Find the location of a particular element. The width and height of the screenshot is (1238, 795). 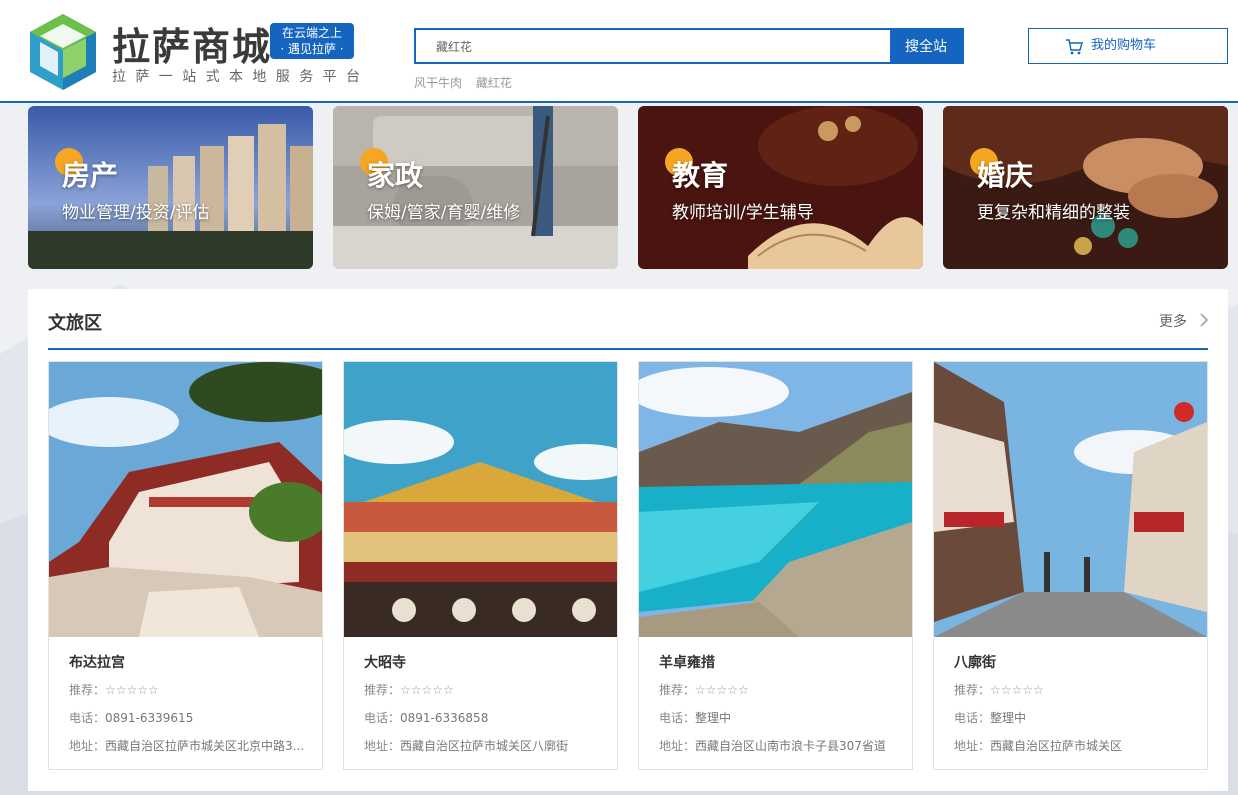

attraction-name: 布达拉宫 is located at coordinates (97, 662).